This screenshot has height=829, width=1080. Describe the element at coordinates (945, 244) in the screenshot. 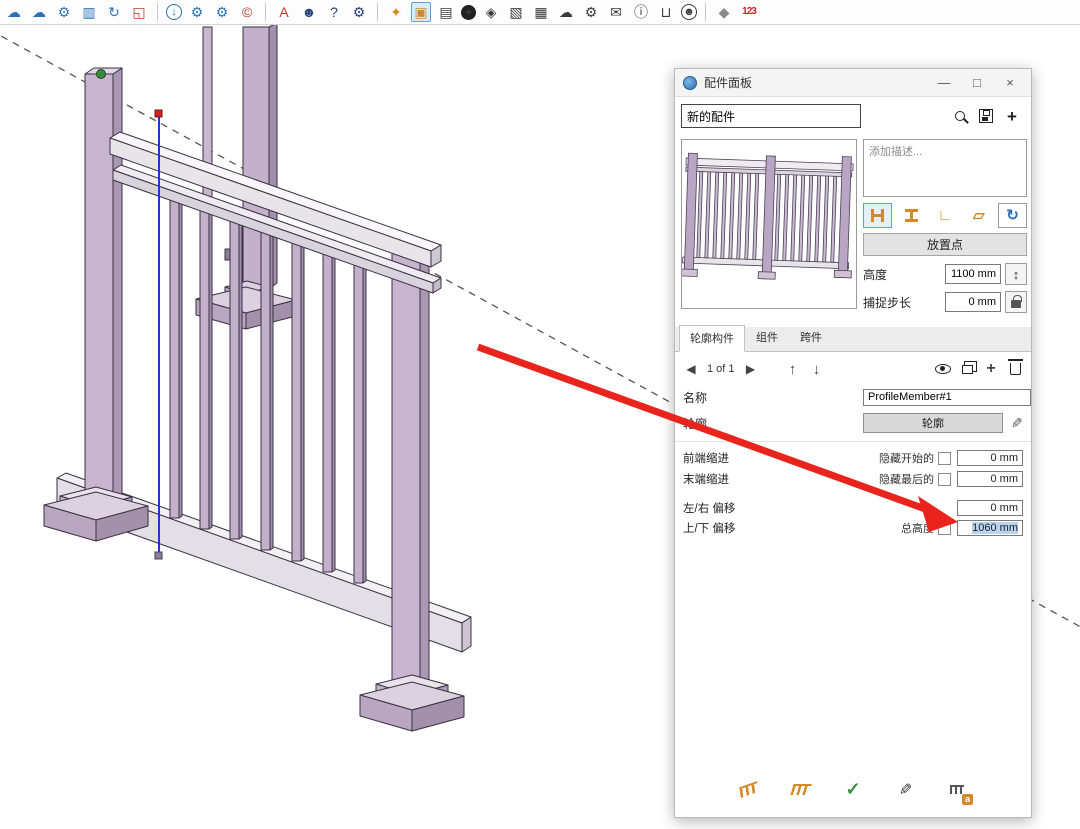

I see `placement-point-button: 放置点` at that location.